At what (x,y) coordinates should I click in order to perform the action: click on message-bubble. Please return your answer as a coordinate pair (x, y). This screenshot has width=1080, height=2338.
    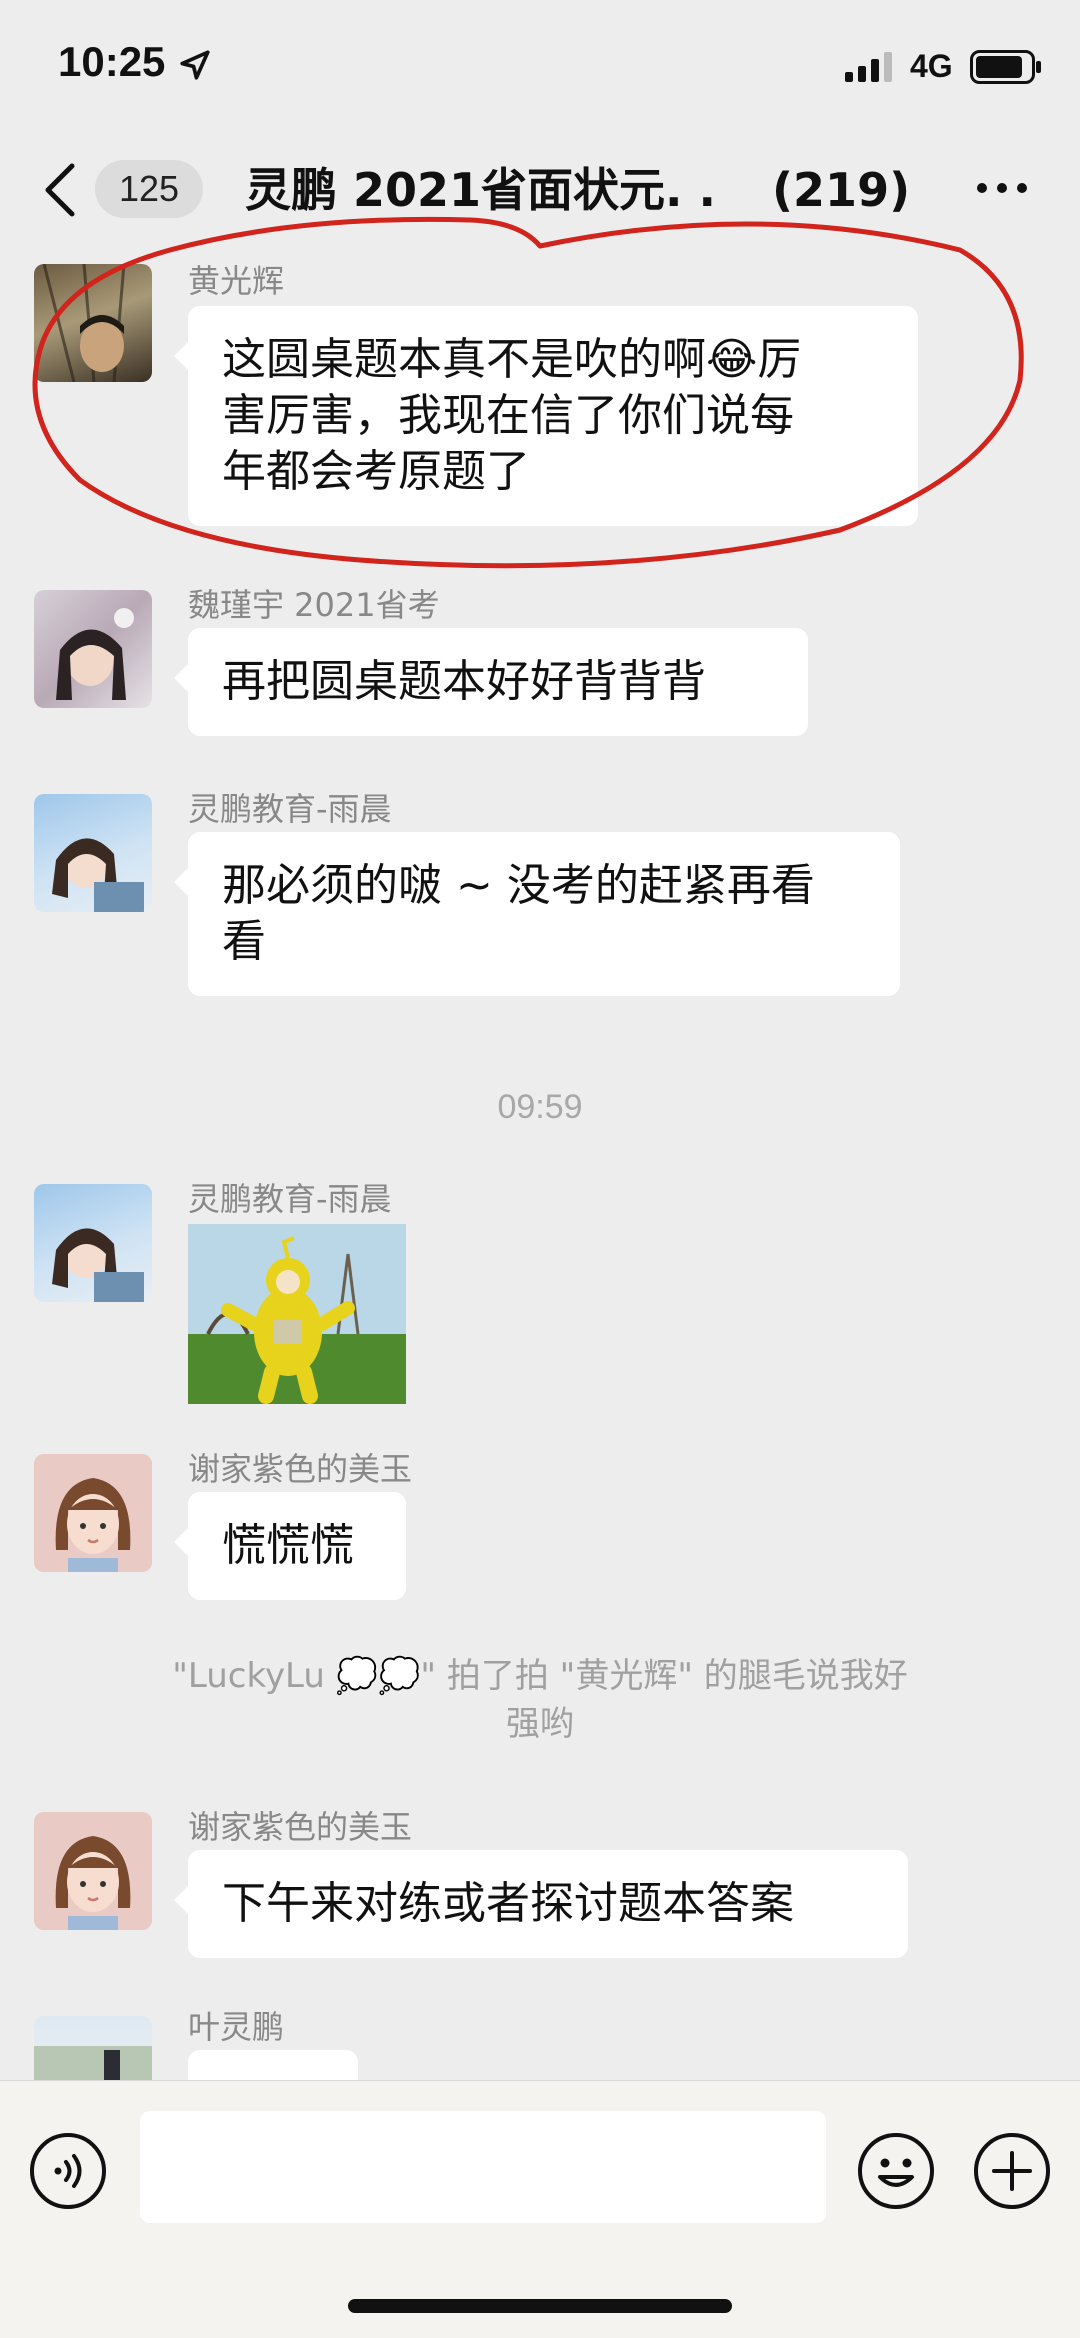
    Looking at the image, I should click on (273, 2065).